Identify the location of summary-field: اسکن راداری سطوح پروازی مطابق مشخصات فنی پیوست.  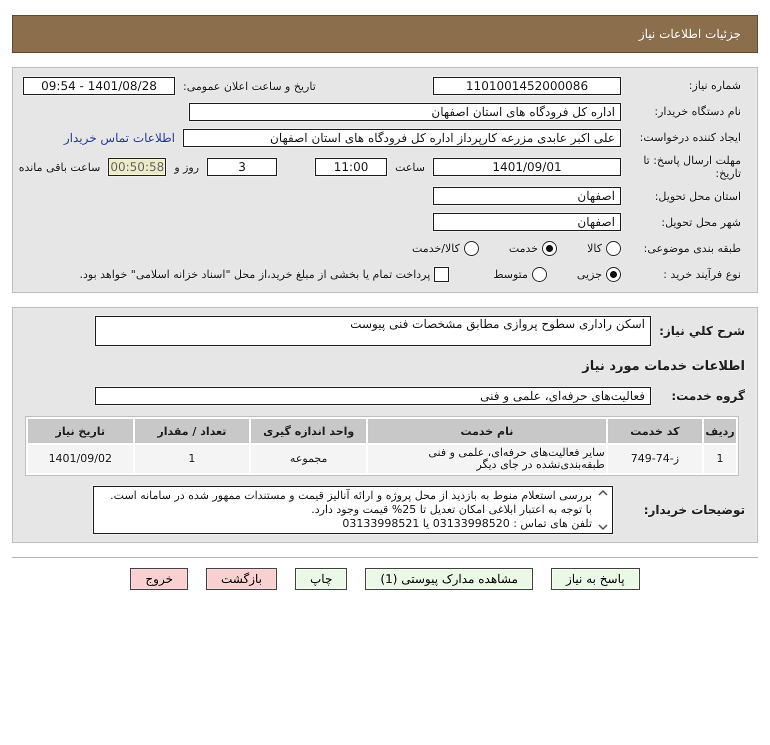
(373, 331).